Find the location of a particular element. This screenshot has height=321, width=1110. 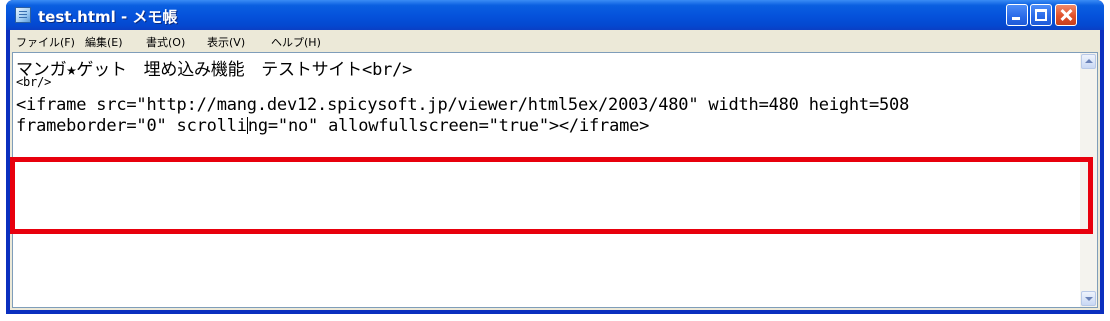

menu-format: 書式(O) is located at coordinates (165, 42).